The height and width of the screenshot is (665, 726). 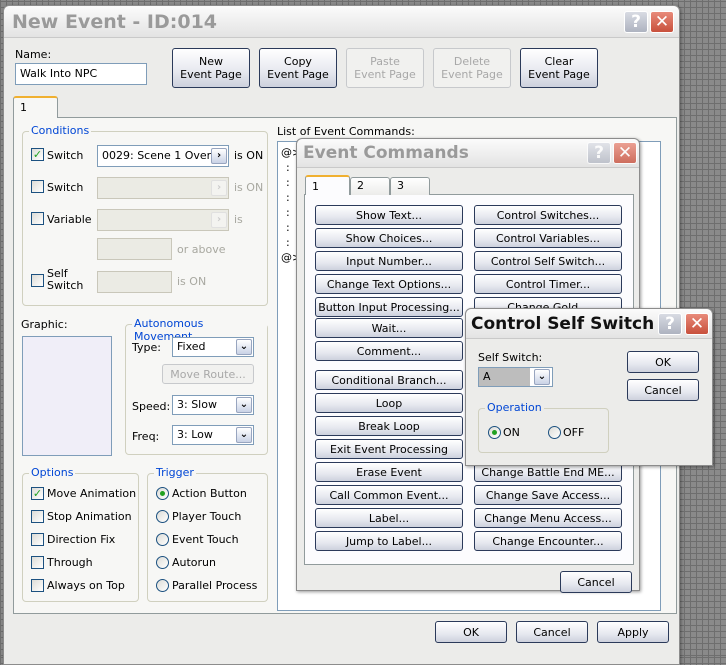 What do you see at coordinates (65, 155) in the screenshot?
I see `switch1-label: Switch` at bounding box center [65, 155].